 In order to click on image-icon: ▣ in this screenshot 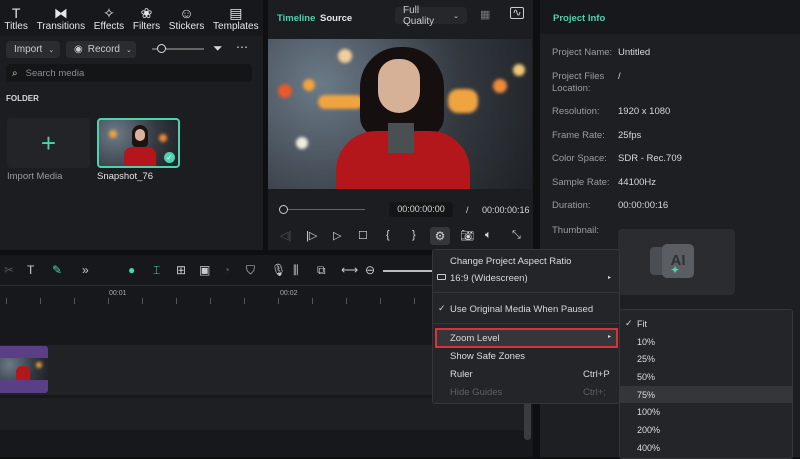, I will do `click(204, 270)`.